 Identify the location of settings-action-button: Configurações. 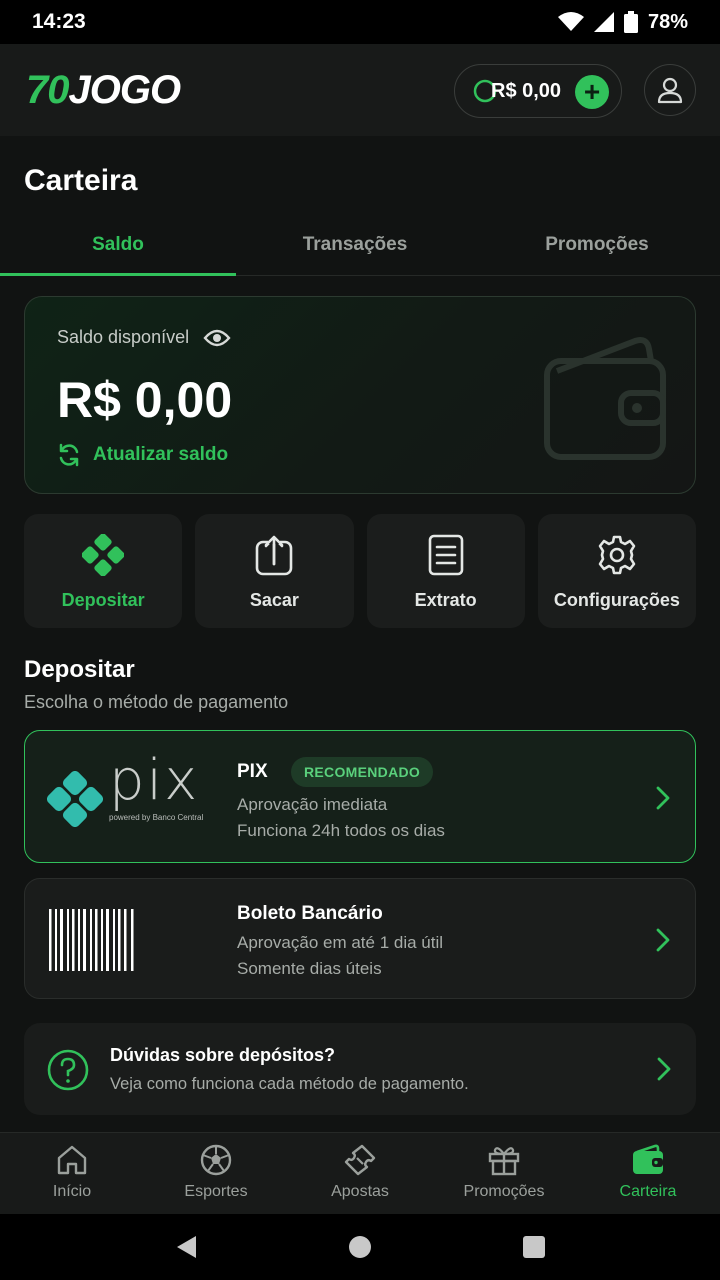
(616, 571).